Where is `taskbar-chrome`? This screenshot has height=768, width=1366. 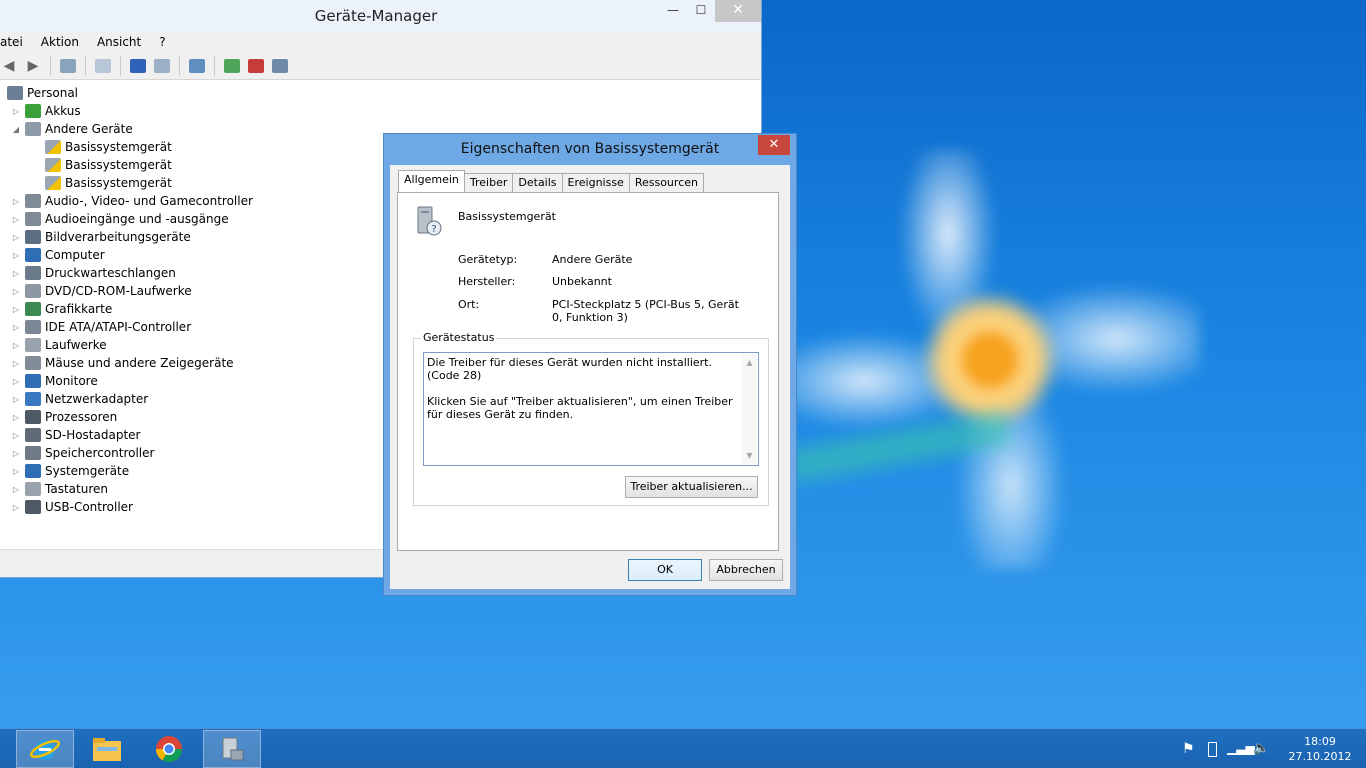
taskbar-chrome is located at coordinates (169, 749).